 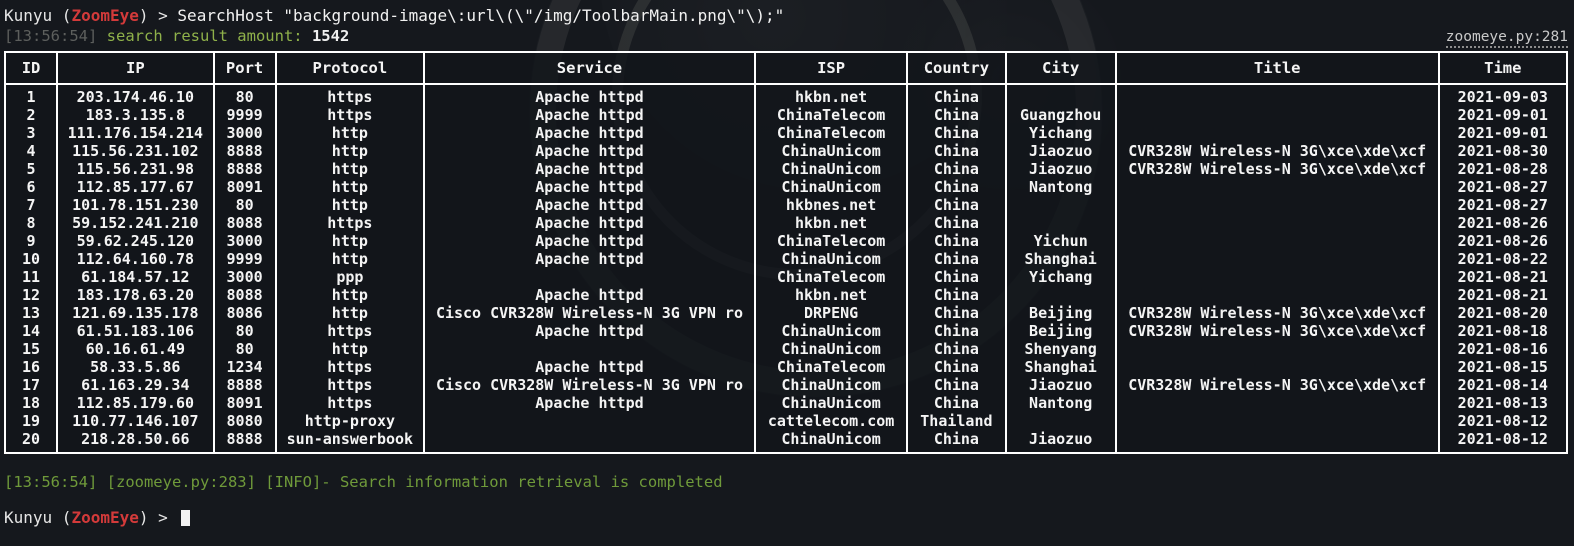 I want to click on cell-time: 2021-08-20, so click(x=1502, y=313).